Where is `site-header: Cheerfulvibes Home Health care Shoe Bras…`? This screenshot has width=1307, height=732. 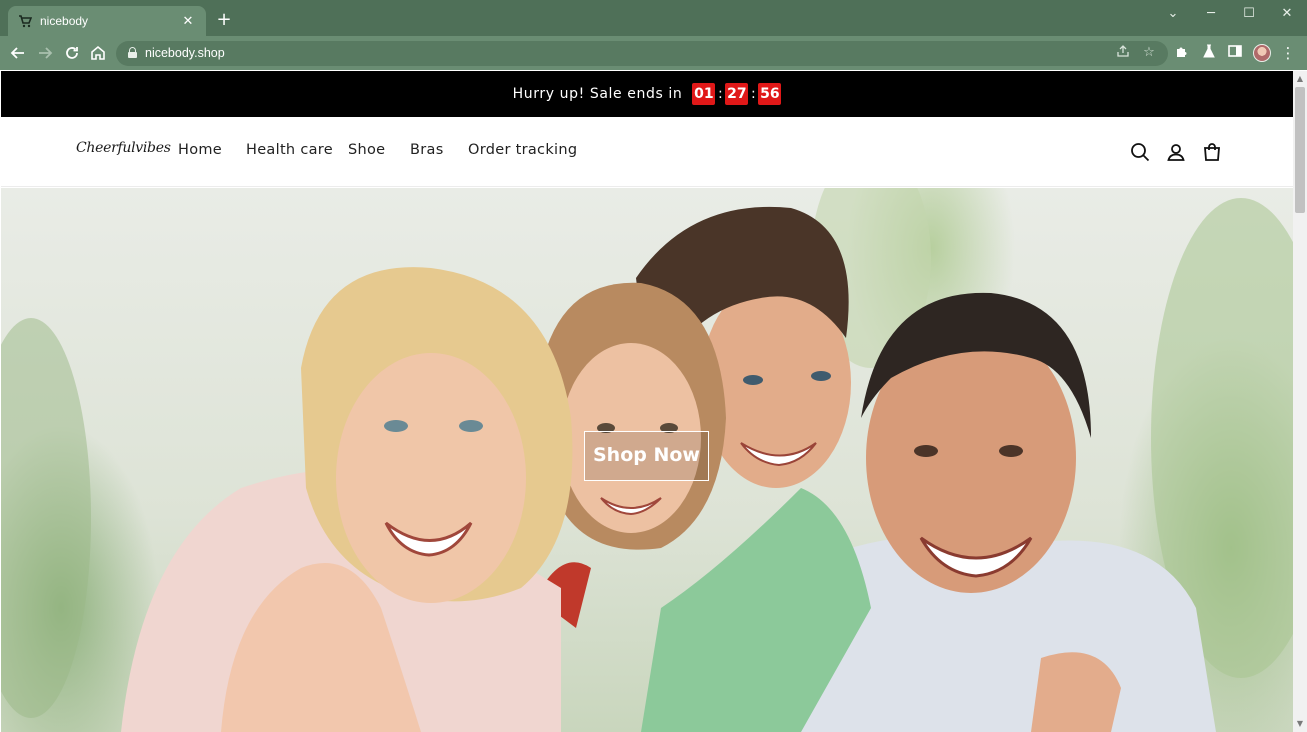 site-header: Cheerfulvibes Home Health care Shoe Bras… is located at coordinates (647, 152).